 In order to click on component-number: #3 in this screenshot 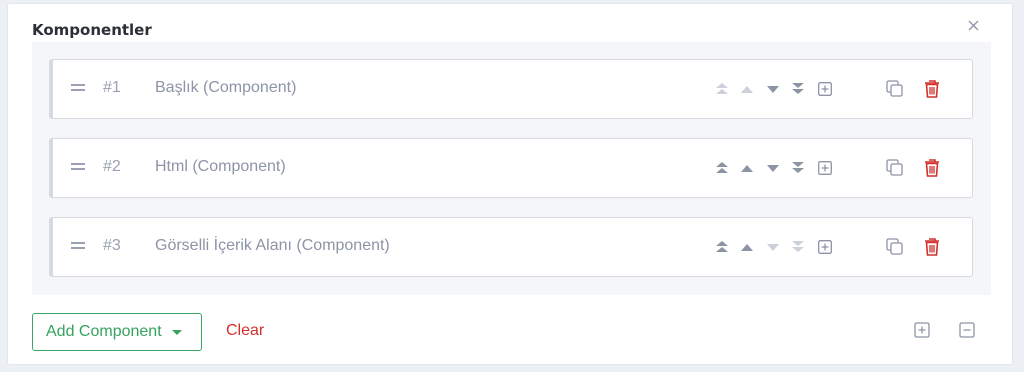, I will do `click(112, 245)`.